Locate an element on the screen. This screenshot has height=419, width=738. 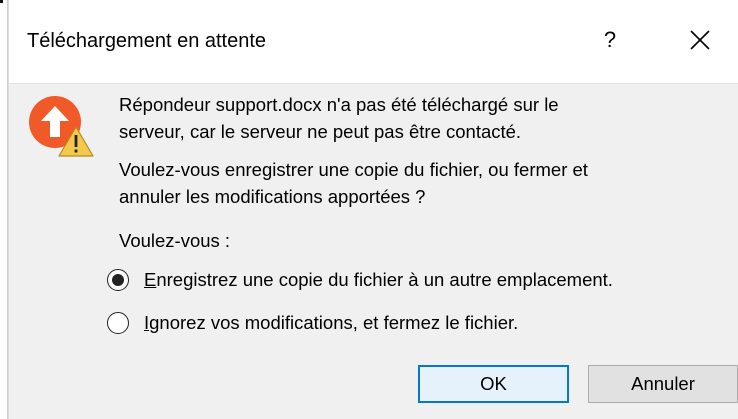
mnemonic-letter: E is located at coordinates (150, 279).